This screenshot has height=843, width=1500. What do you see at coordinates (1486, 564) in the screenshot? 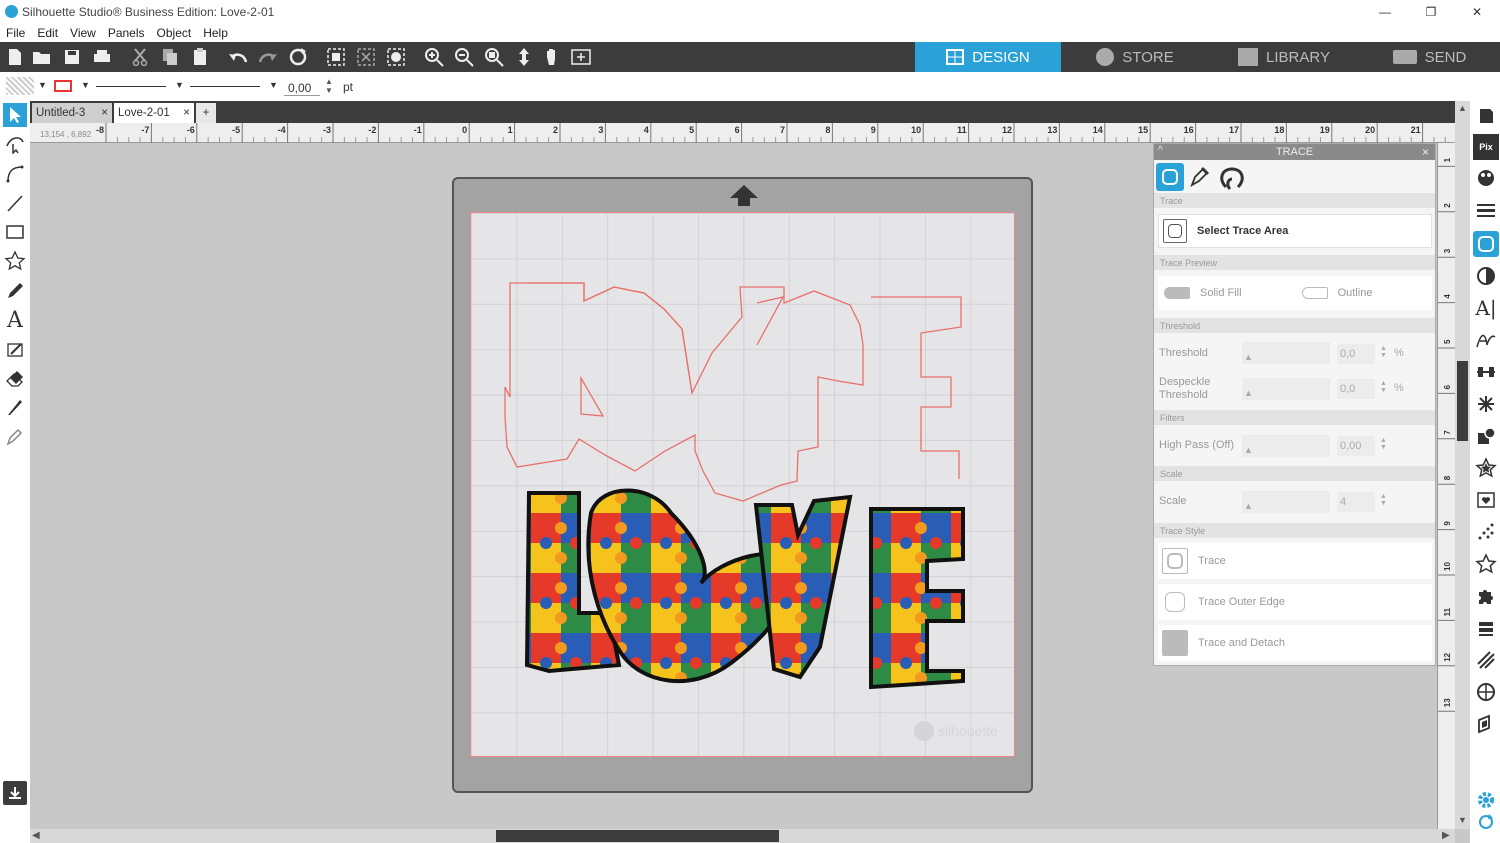
I see `star-outline-icon` at bounding box center [1486, 564].